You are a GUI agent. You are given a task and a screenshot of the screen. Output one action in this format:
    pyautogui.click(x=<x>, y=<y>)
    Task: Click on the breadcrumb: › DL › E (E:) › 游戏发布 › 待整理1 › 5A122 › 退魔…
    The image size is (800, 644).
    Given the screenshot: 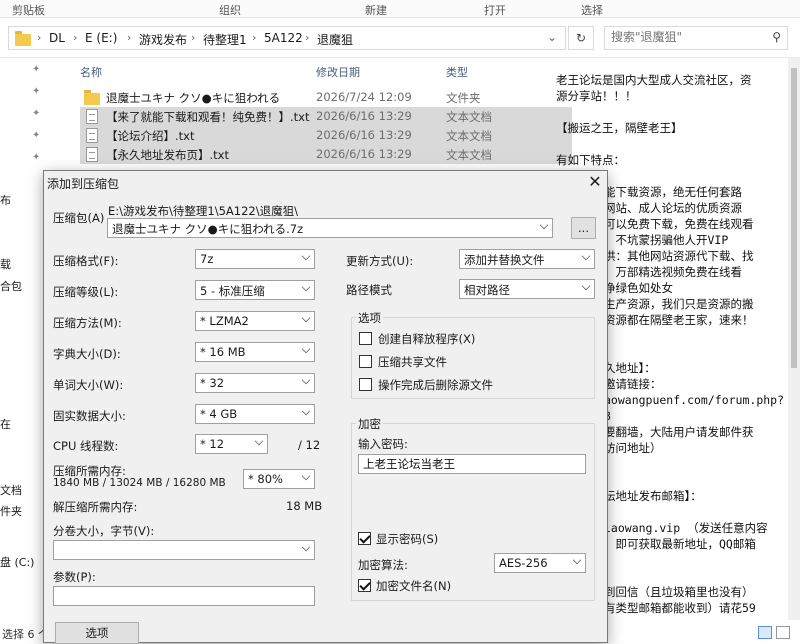 What is the action you would take?
    pyautogui.click(x=287, y=38)
    